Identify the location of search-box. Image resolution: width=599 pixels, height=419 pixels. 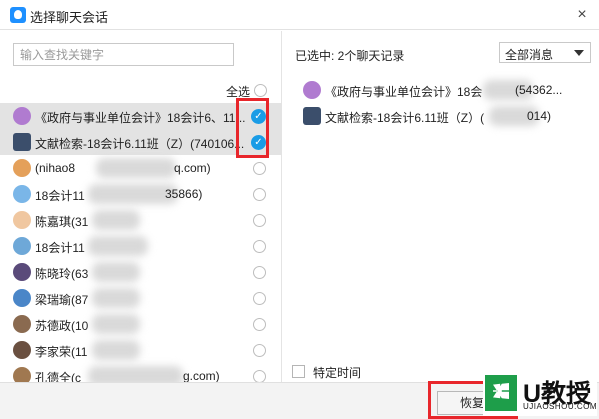
(123, 54).